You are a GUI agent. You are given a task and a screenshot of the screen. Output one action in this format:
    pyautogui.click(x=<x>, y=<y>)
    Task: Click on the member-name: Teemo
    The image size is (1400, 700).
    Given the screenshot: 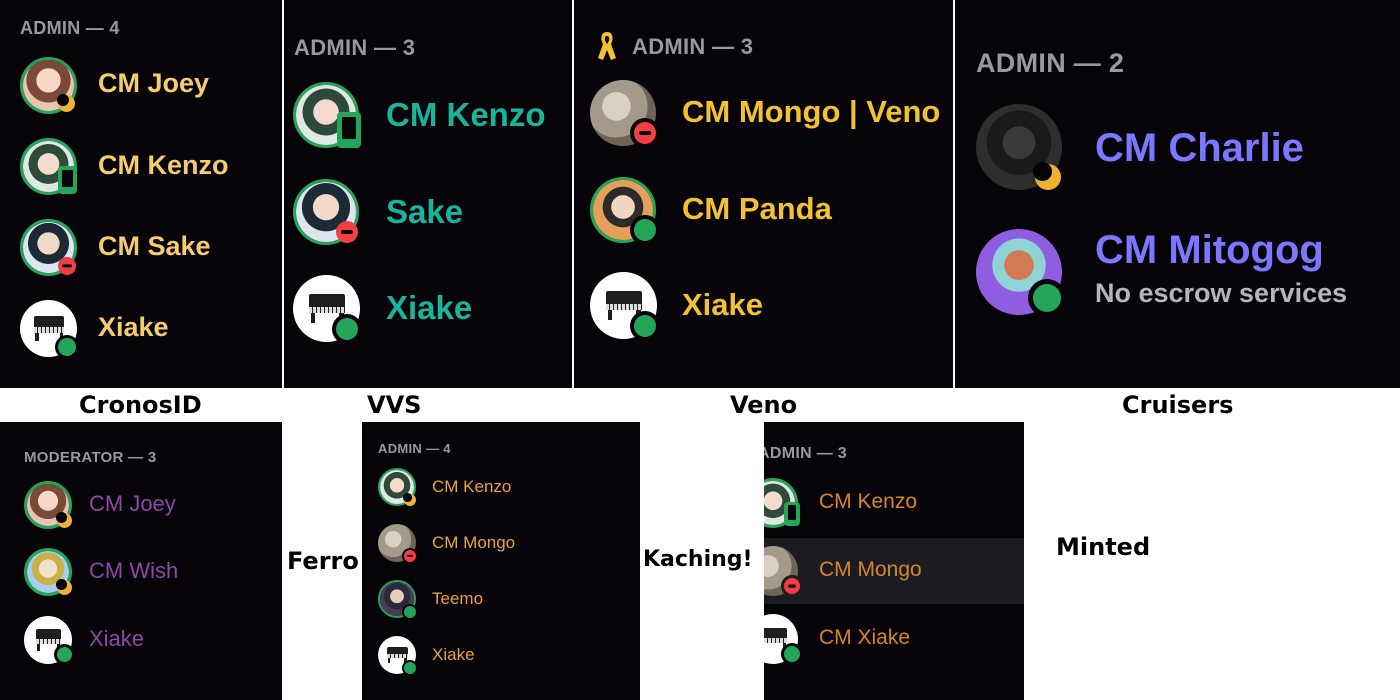 What is the action you would take?
    pyautogui.click(x=458, y=598)
    